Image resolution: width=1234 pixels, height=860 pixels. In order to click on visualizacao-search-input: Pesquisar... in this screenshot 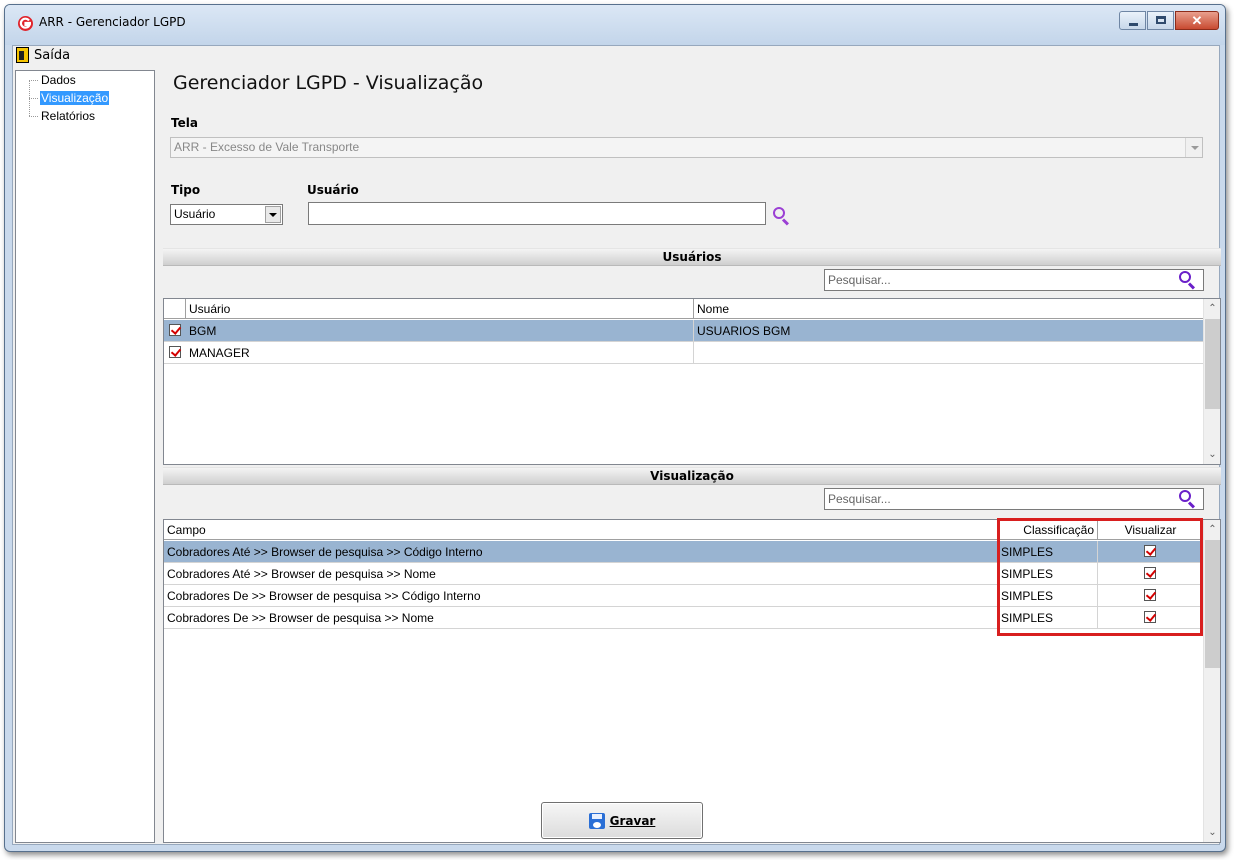, I will do `click(1014, 499)`.